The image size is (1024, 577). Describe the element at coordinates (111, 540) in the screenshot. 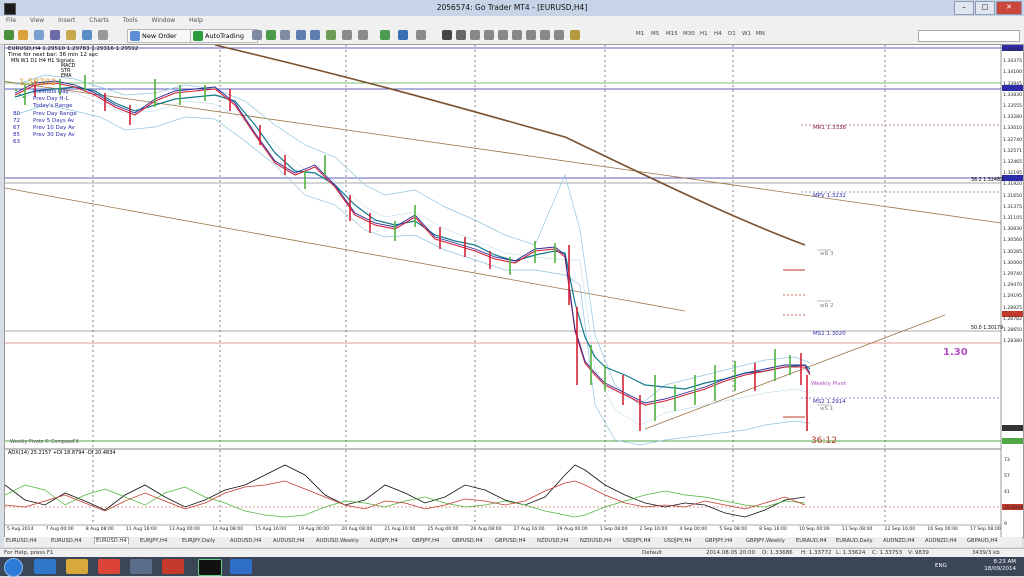

I see `chart-tab-active: EURUSD,H4` at that location.